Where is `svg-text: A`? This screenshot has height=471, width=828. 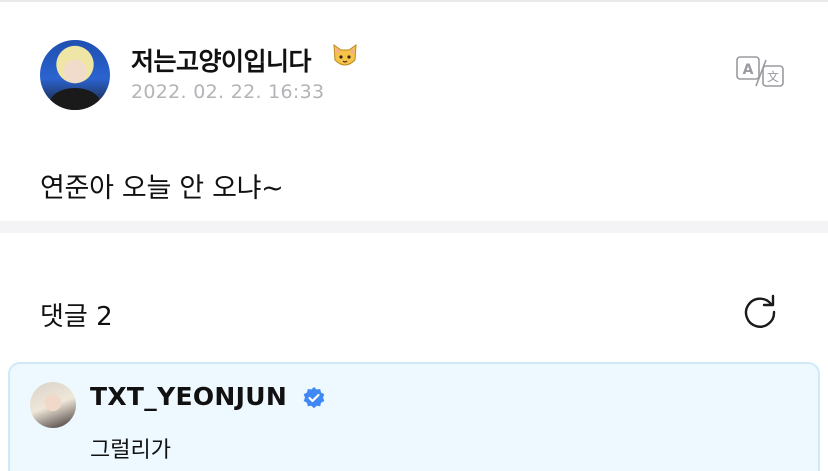 svg-text: A is located at coordinates (748, 70).